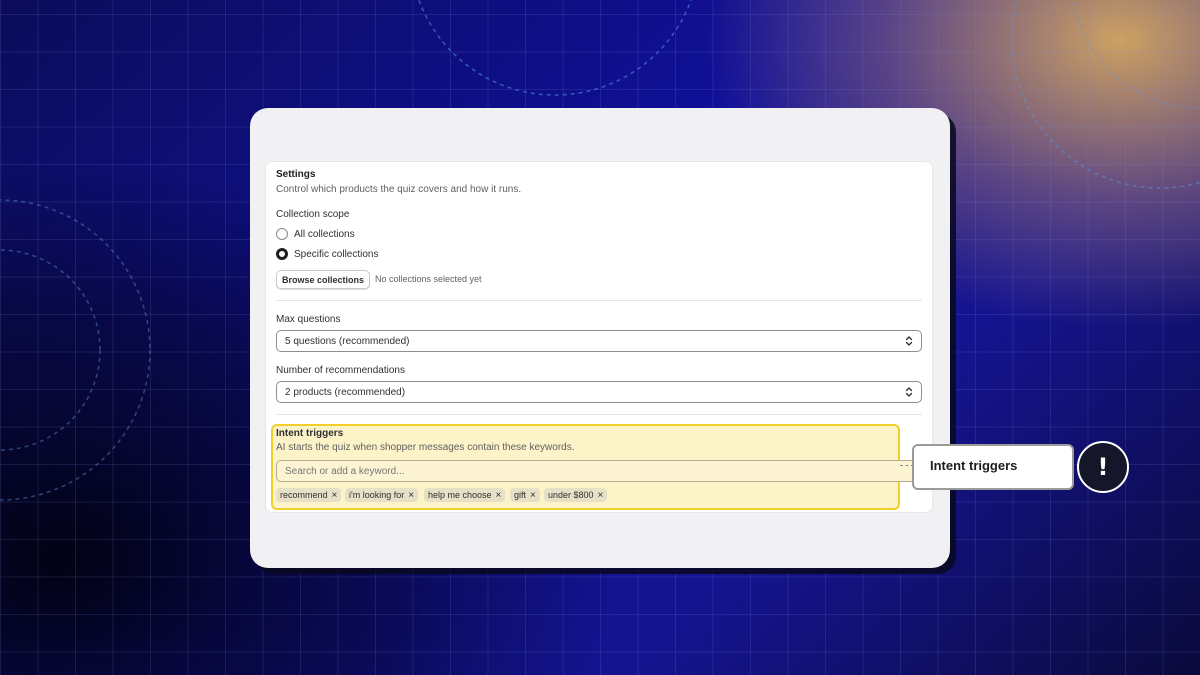 The height and width of the screenshot is (675, 1200). I want to click on keyword-chip-label: i'm looking for, so click(377, 495).